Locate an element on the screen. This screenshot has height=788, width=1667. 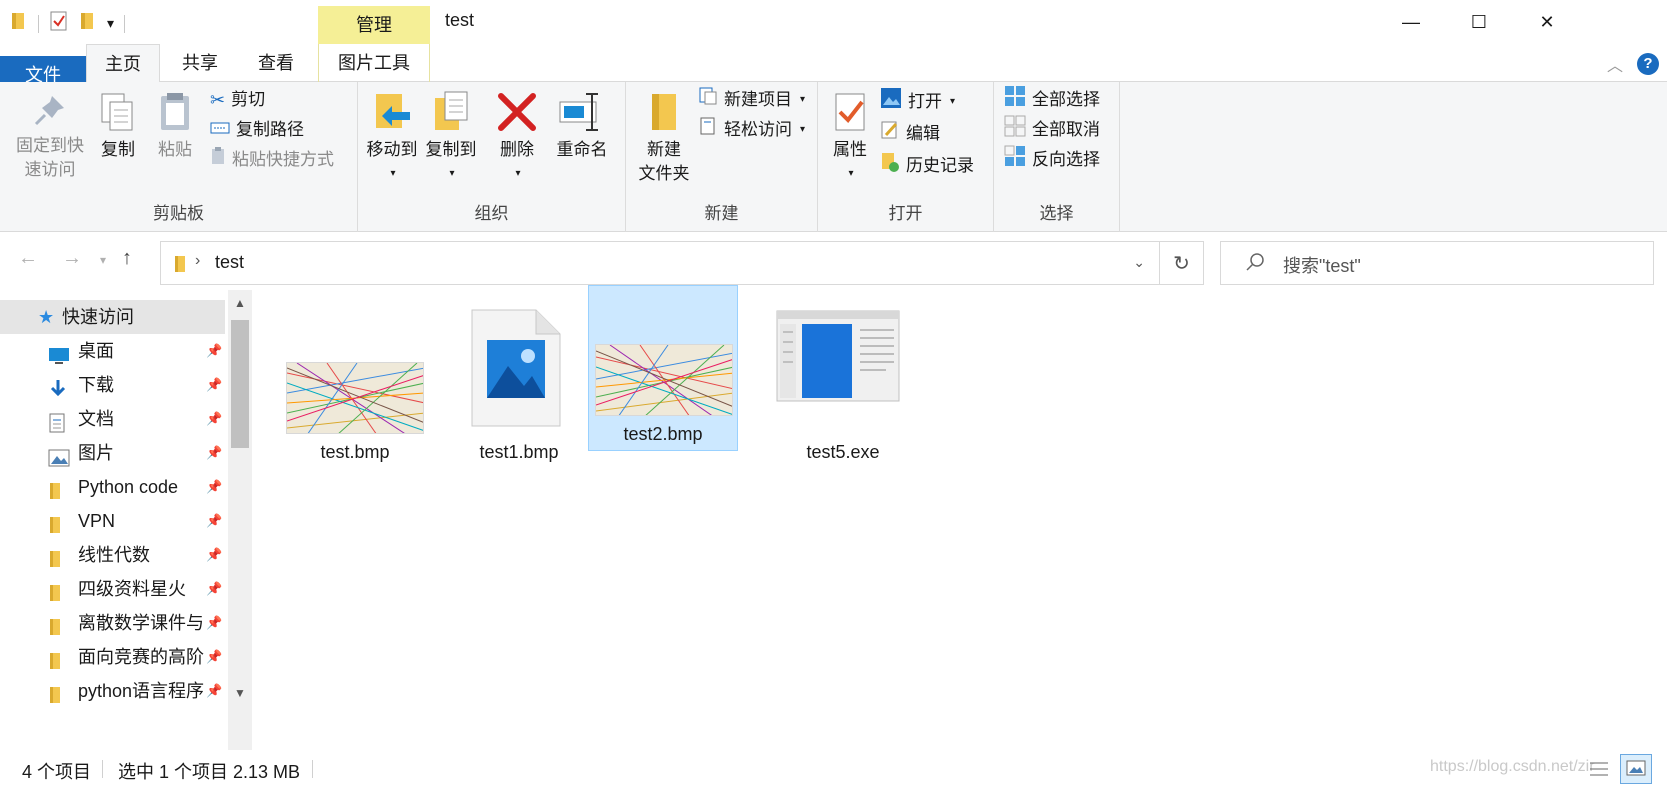
nav-item-python-language: python语言程序 📌 is located at coordinates (112, 691).